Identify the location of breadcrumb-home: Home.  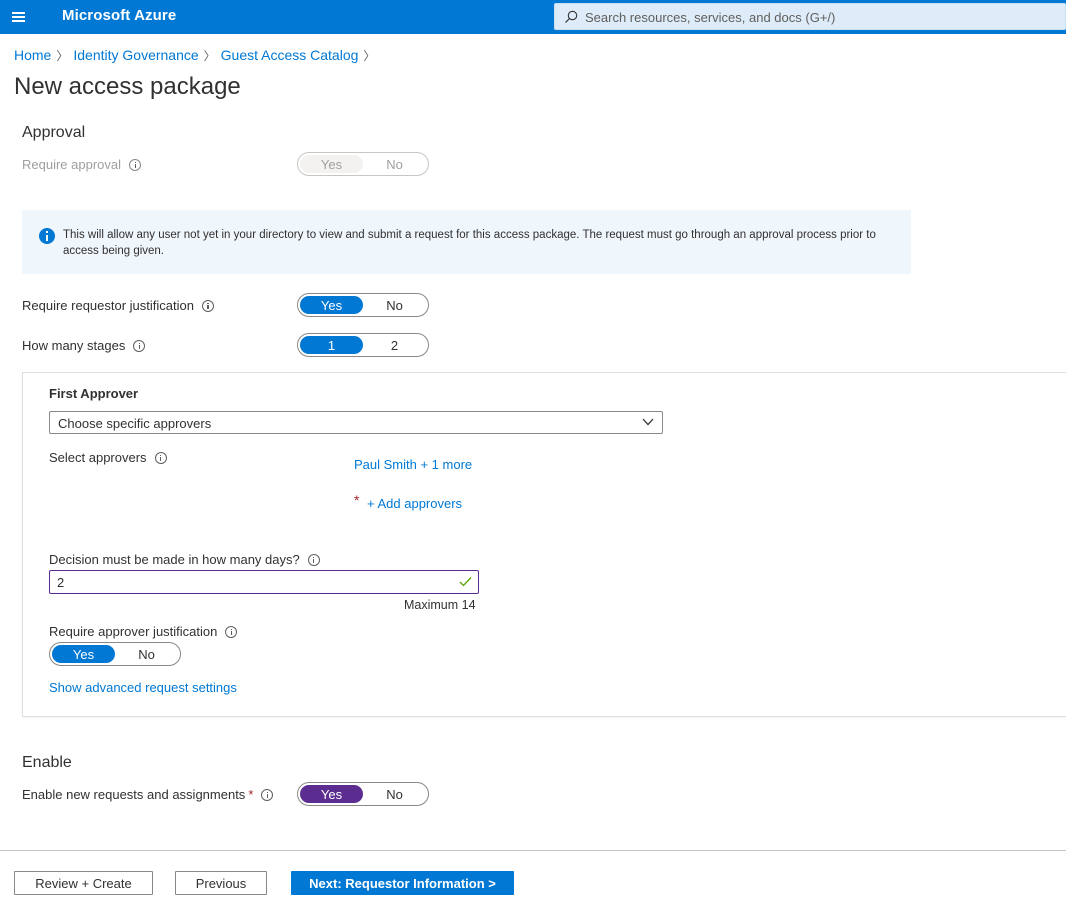
(32, 55).